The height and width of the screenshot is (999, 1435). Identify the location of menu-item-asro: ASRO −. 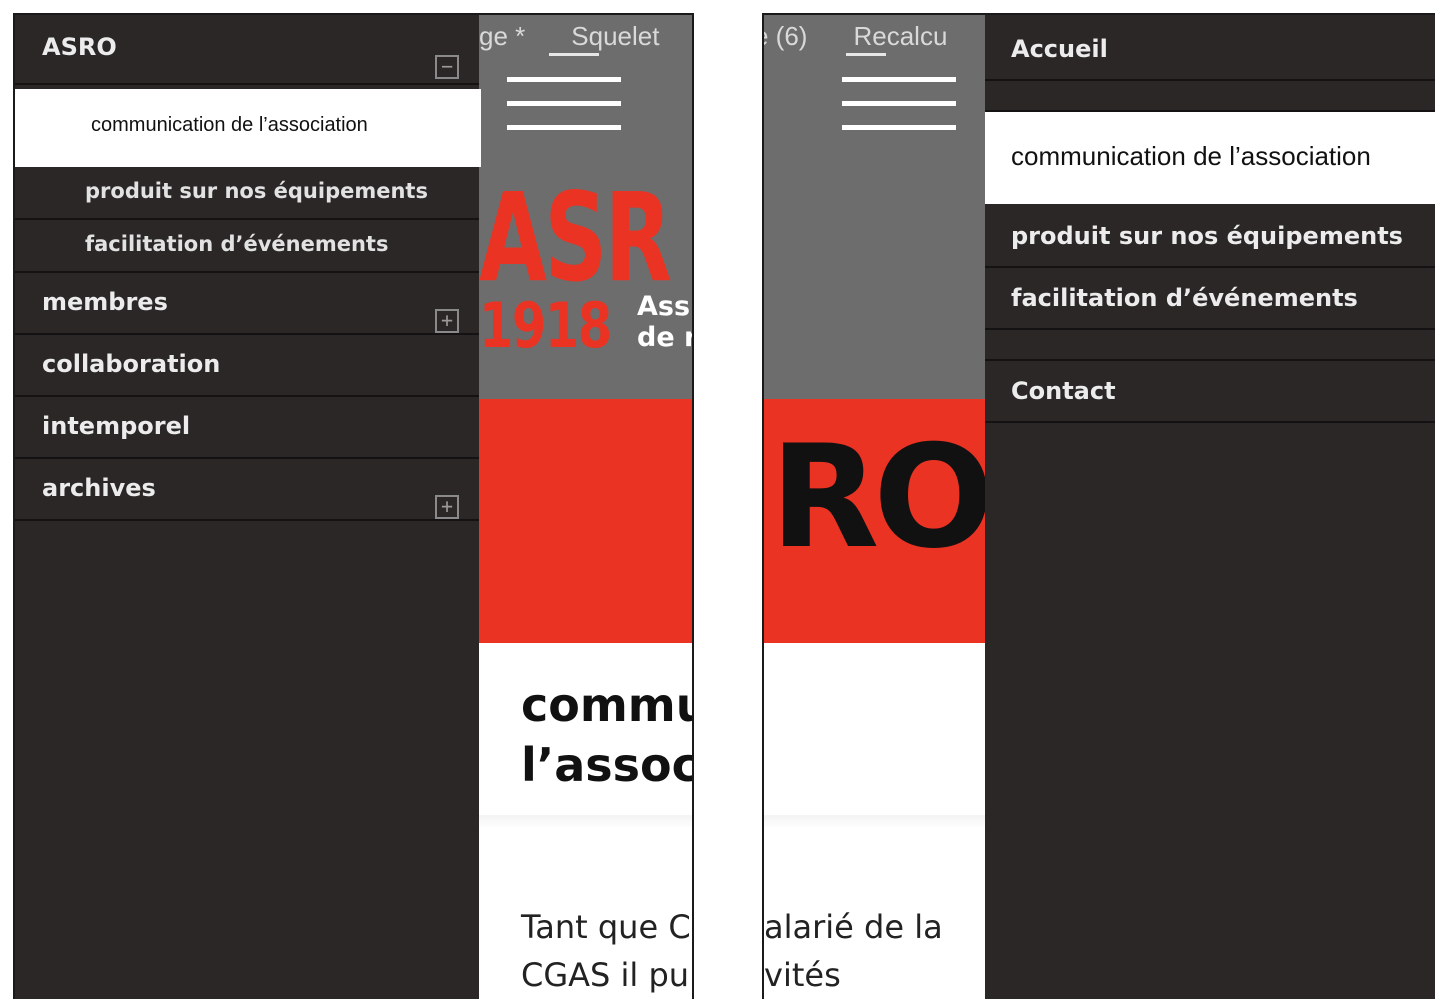
(247, 50).